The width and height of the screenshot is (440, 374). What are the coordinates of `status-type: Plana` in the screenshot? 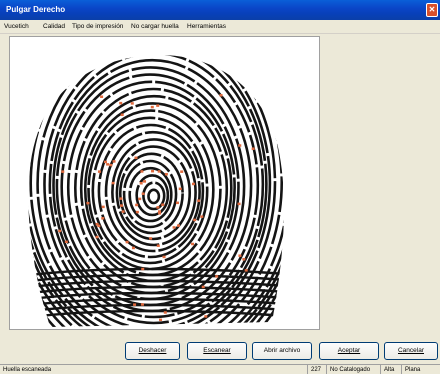 It's located at (412, 369).